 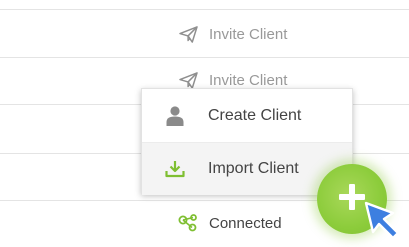 I want to click on mouse-pointer-icon, so click(x=383, y=222).